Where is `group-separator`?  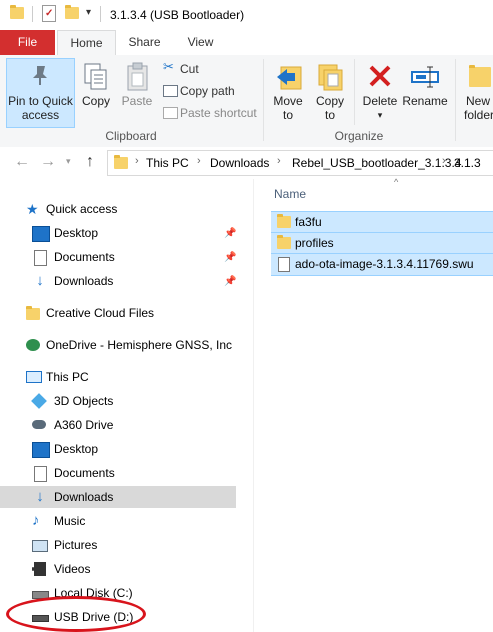 group-separator is located at coordinates (354, 92).